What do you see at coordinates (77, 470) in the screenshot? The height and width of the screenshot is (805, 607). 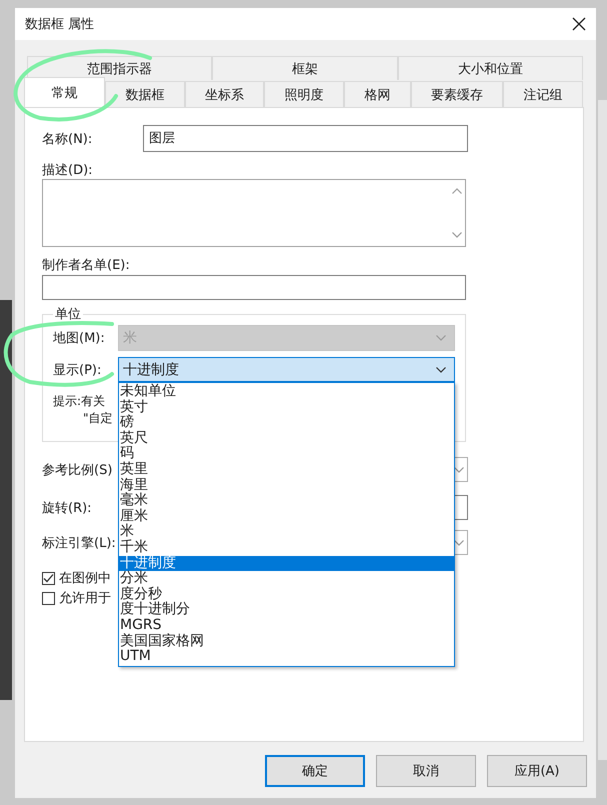 I see `field-label: 参考比例(S)` at bounding box center [77, 470].